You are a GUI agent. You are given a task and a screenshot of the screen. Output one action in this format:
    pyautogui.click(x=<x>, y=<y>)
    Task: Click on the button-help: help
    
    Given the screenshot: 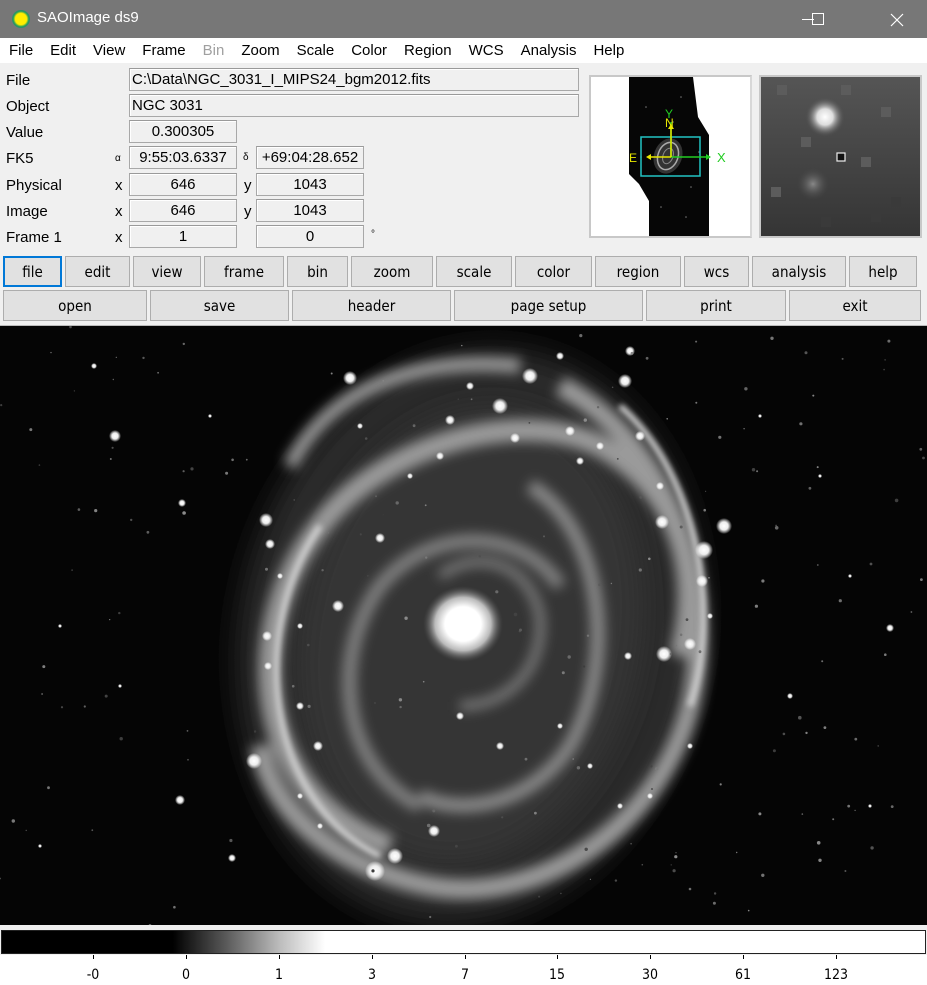 What is the action you would take?
    pyautogui.click(x=883, y=271)
    